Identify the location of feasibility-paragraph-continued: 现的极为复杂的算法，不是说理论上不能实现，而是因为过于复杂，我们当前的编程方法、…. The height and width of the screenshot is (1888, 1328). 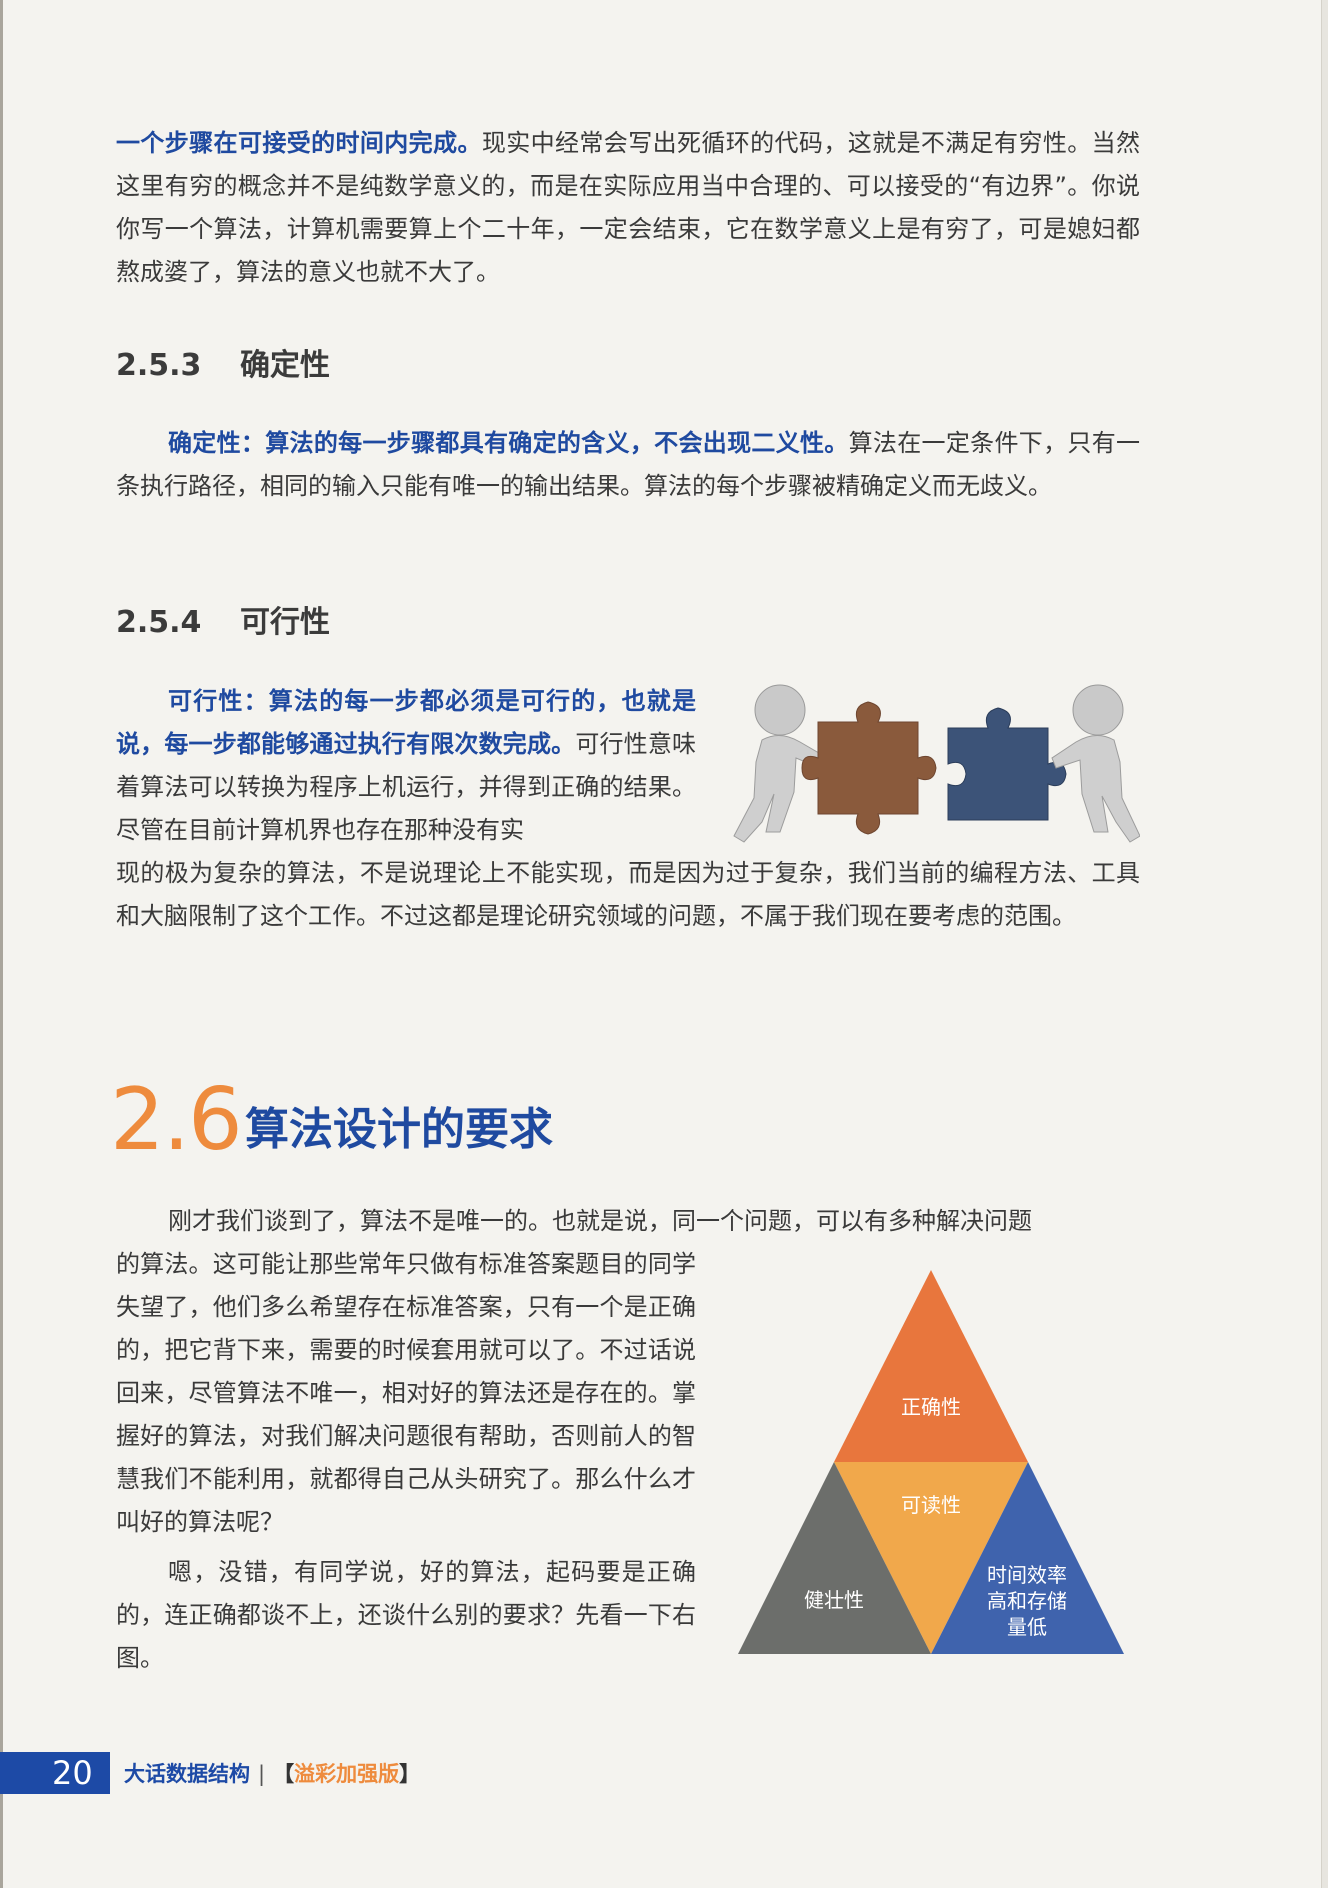
(628, 895).